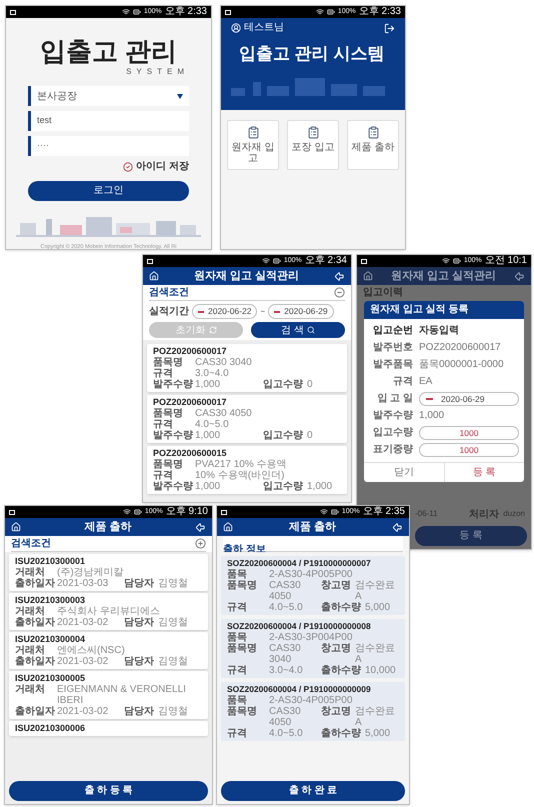  I want to click on list-card: ISU20210300006, so click(108, 728).